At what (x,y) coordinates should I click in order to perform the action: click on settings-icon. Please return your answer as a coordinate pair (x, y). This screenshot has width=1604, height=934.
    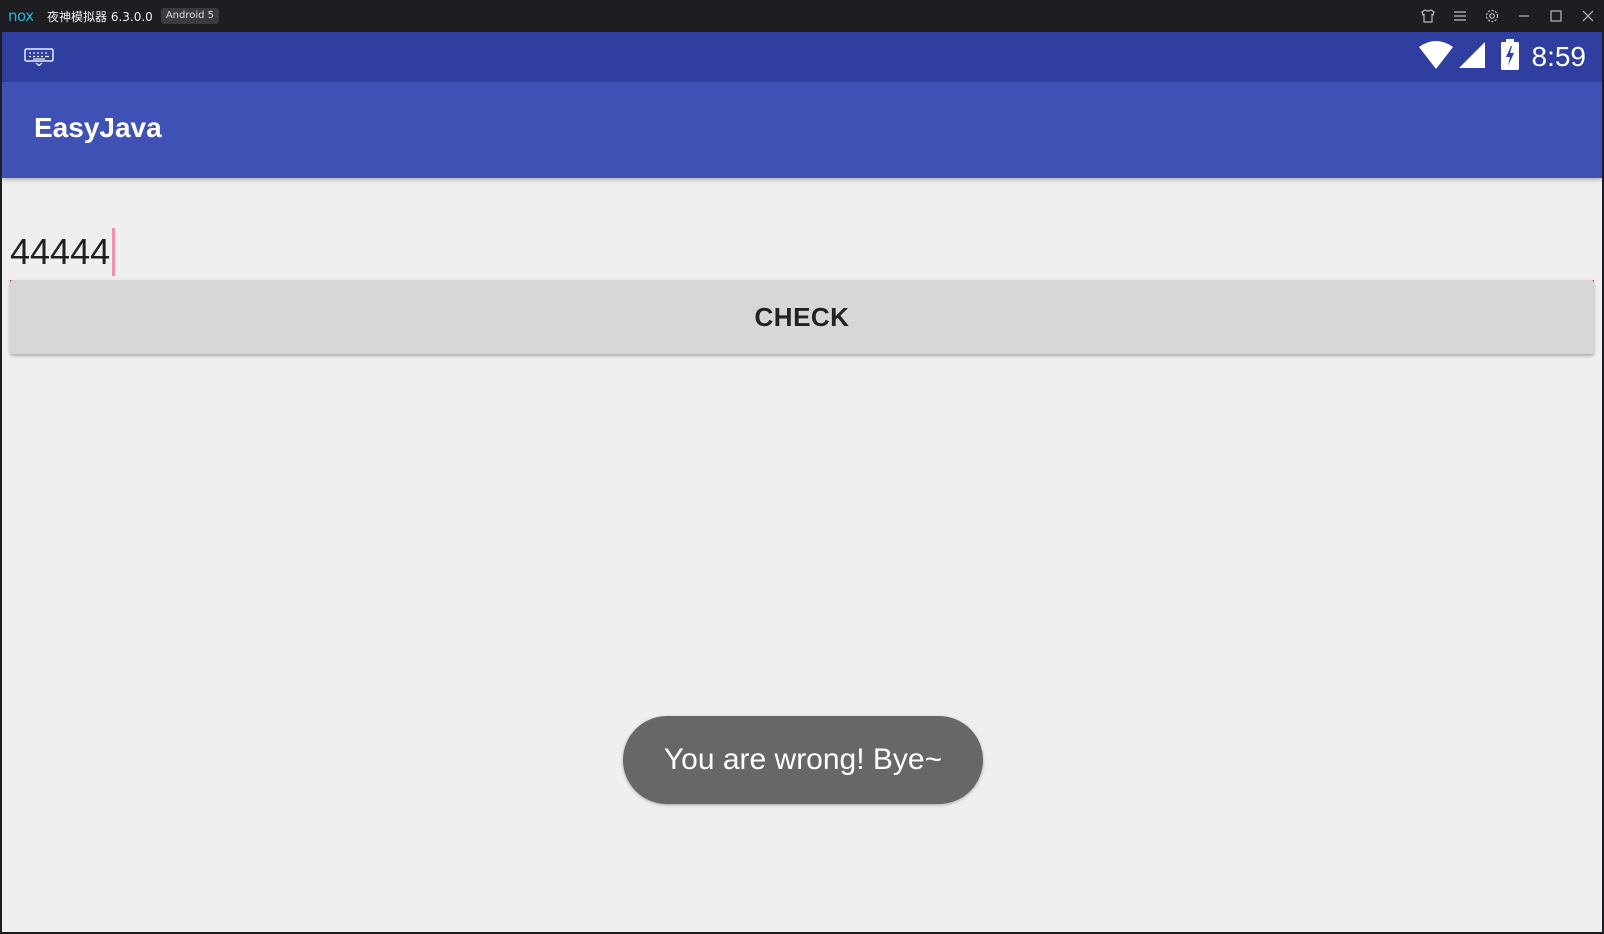
    Looking at the image, I should click on (1492, 16).